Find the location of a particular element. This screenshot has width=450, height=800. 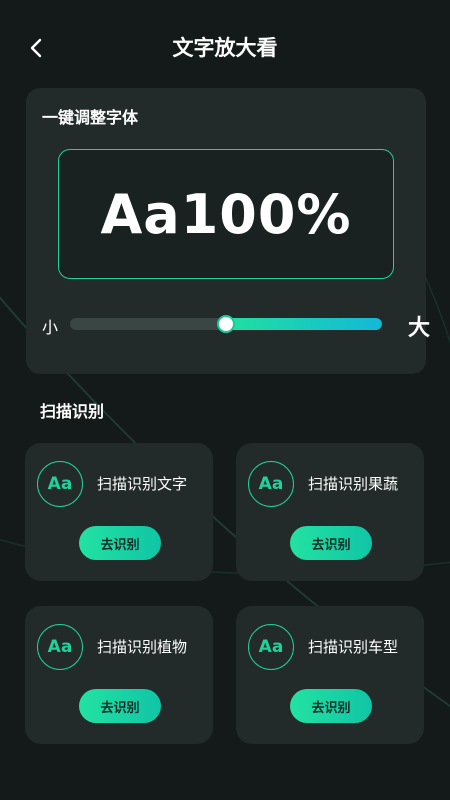

font-preview-text: Aa100% is located at coordinates (226, 214).